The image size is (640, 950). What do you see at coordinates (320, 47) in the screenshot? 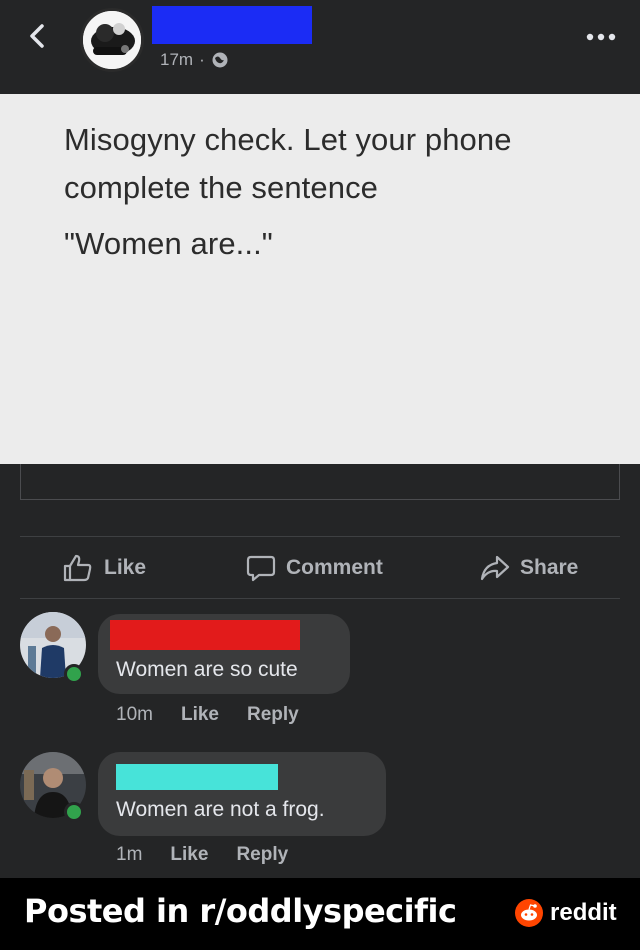
I see `post-header: 17m ·` at bounding box center [320, 47].